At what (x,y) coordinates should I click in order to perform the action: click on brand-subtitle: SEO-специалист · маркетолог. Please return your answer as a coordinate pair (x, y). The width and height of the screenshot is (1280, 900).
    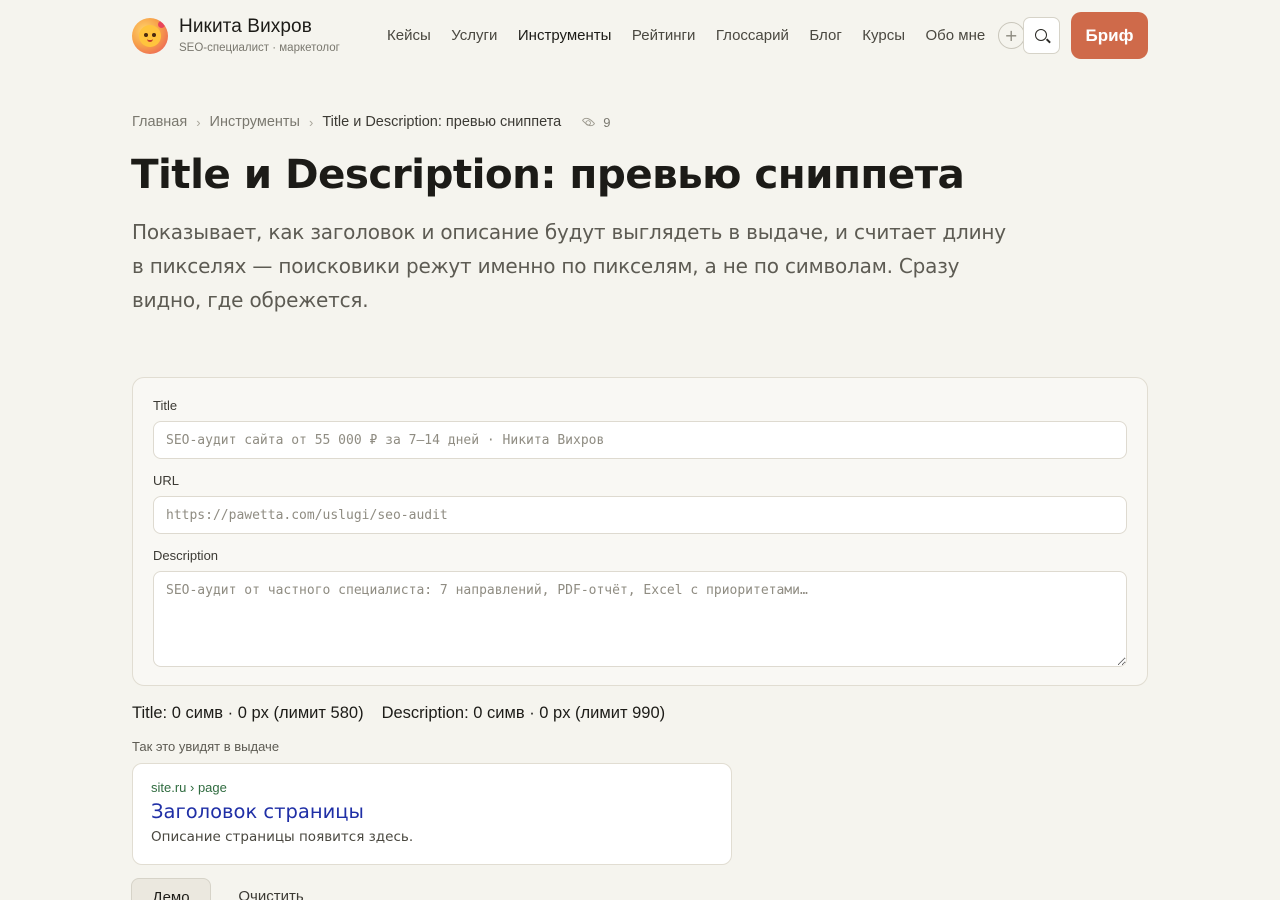
    Looking at the image, I should click on (259, 47).